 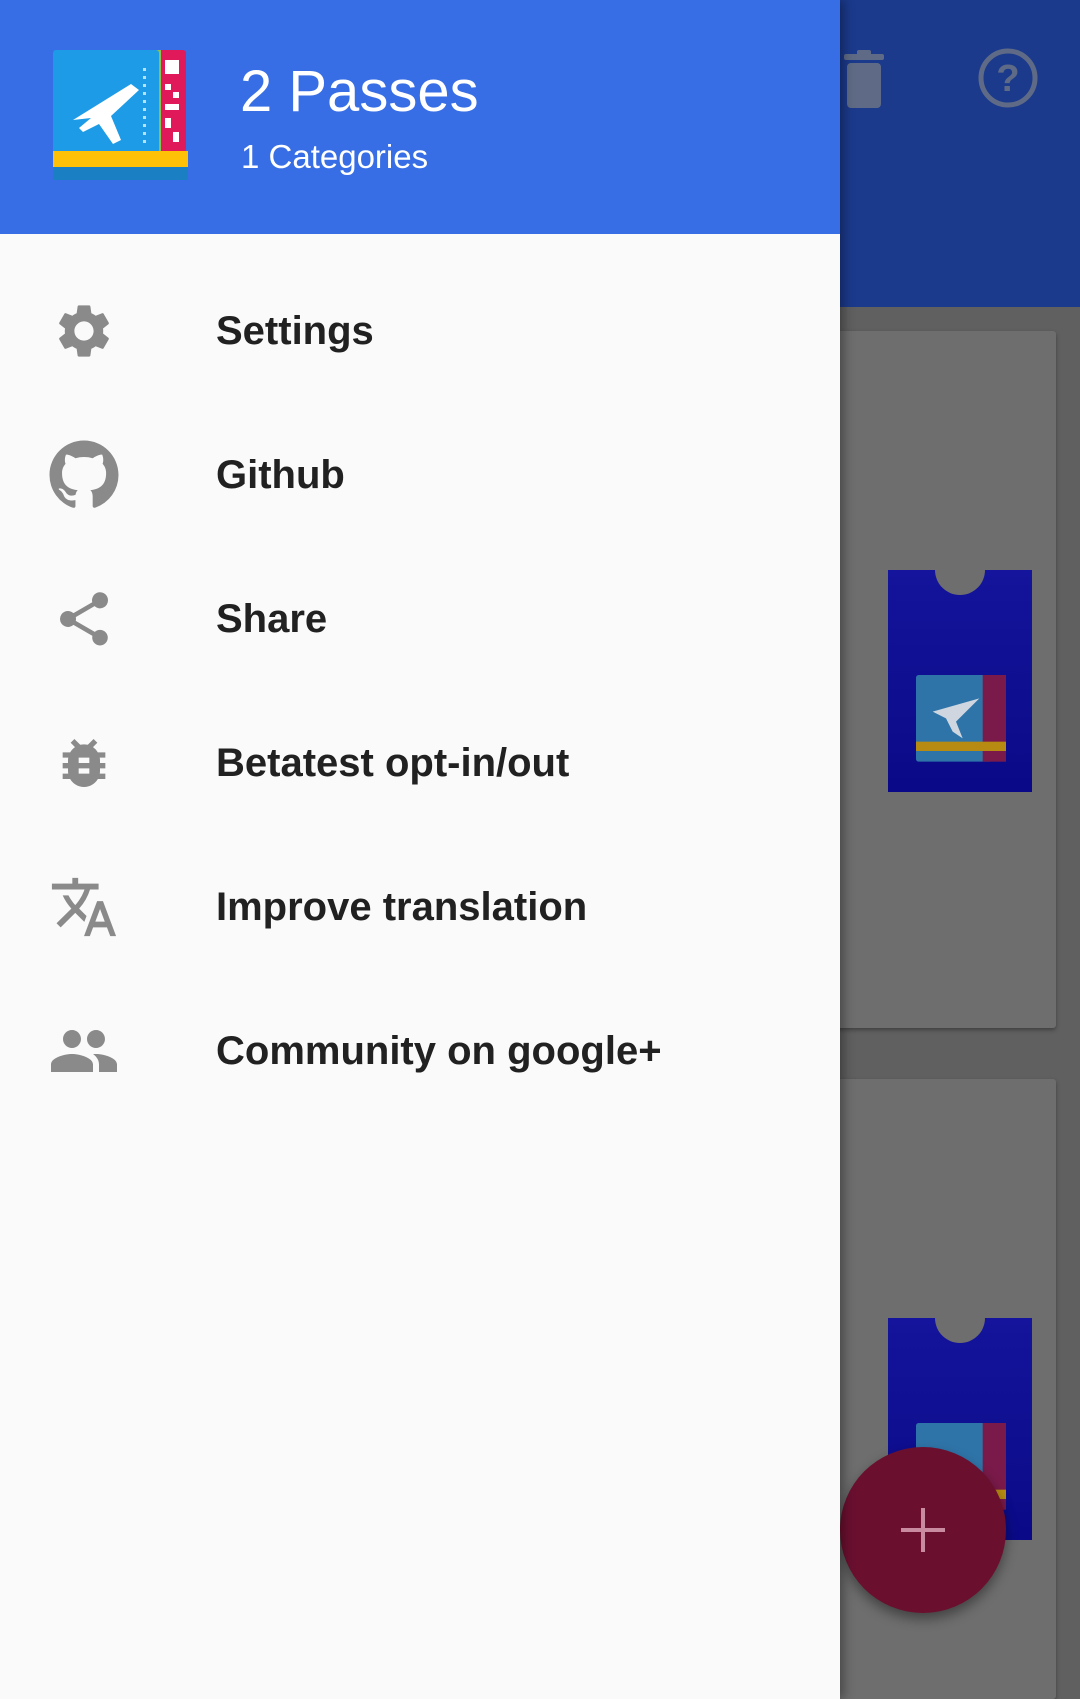 I want to click on plus-icon, so click(x=923, y=1530).